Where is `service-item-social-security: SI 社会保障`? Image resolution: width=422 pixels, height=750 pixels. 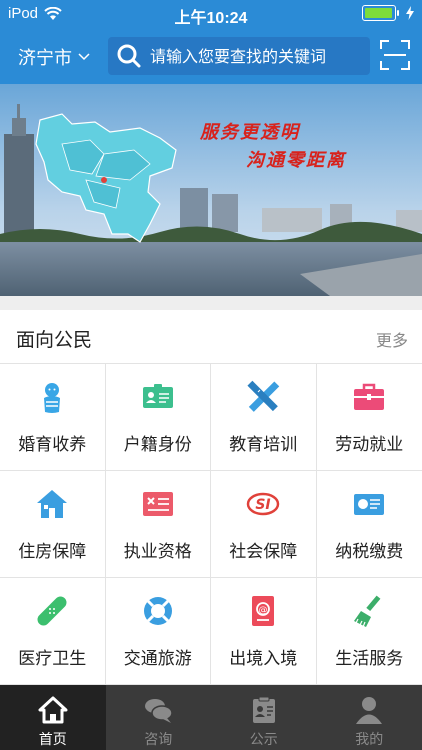 service-item-social-security: SI 社会保障 is located at coordinates (264, 524).